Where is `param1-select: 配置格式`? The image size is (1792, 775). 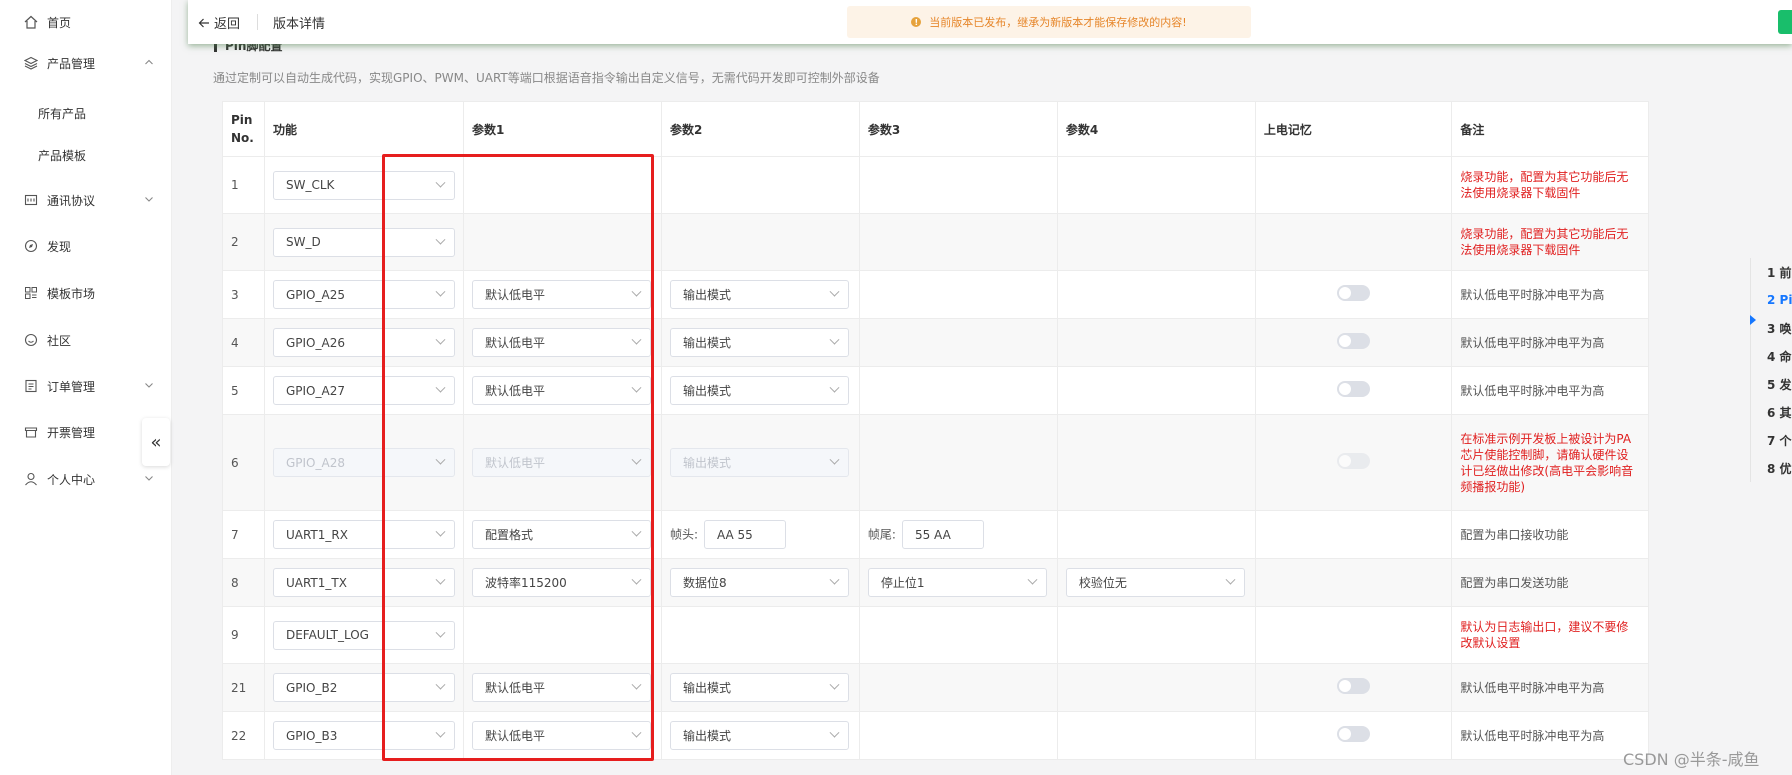 param1-select: 配置格式 is located at coordinates (561, 534).